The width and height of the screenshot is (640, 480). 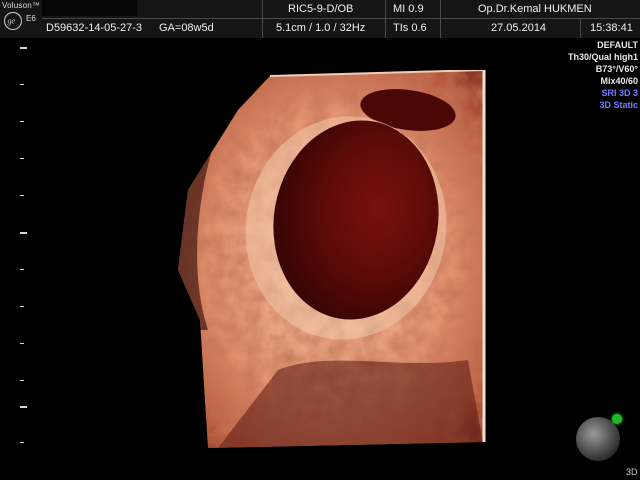 What do you see at coordinates (611, 28) in the screenshot?
I see `exam-time: 15:38:41` at bounding box center [611, 28].